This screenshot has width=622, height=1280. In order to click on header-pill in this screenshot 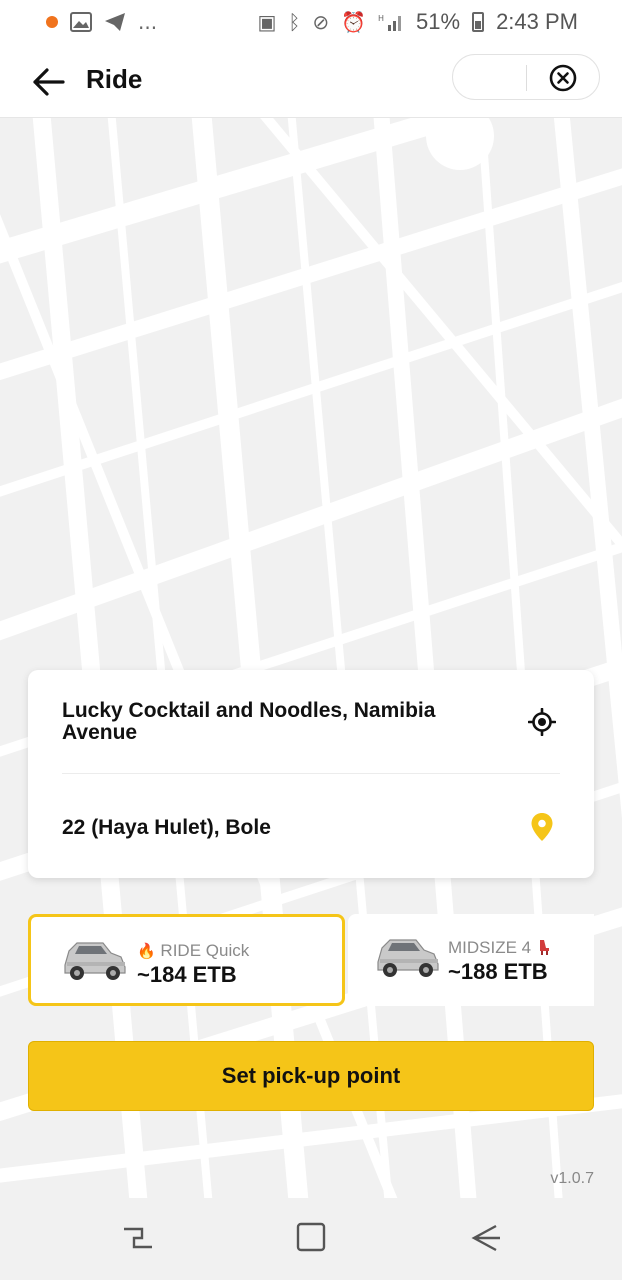, I will do `click(526, 77)`.